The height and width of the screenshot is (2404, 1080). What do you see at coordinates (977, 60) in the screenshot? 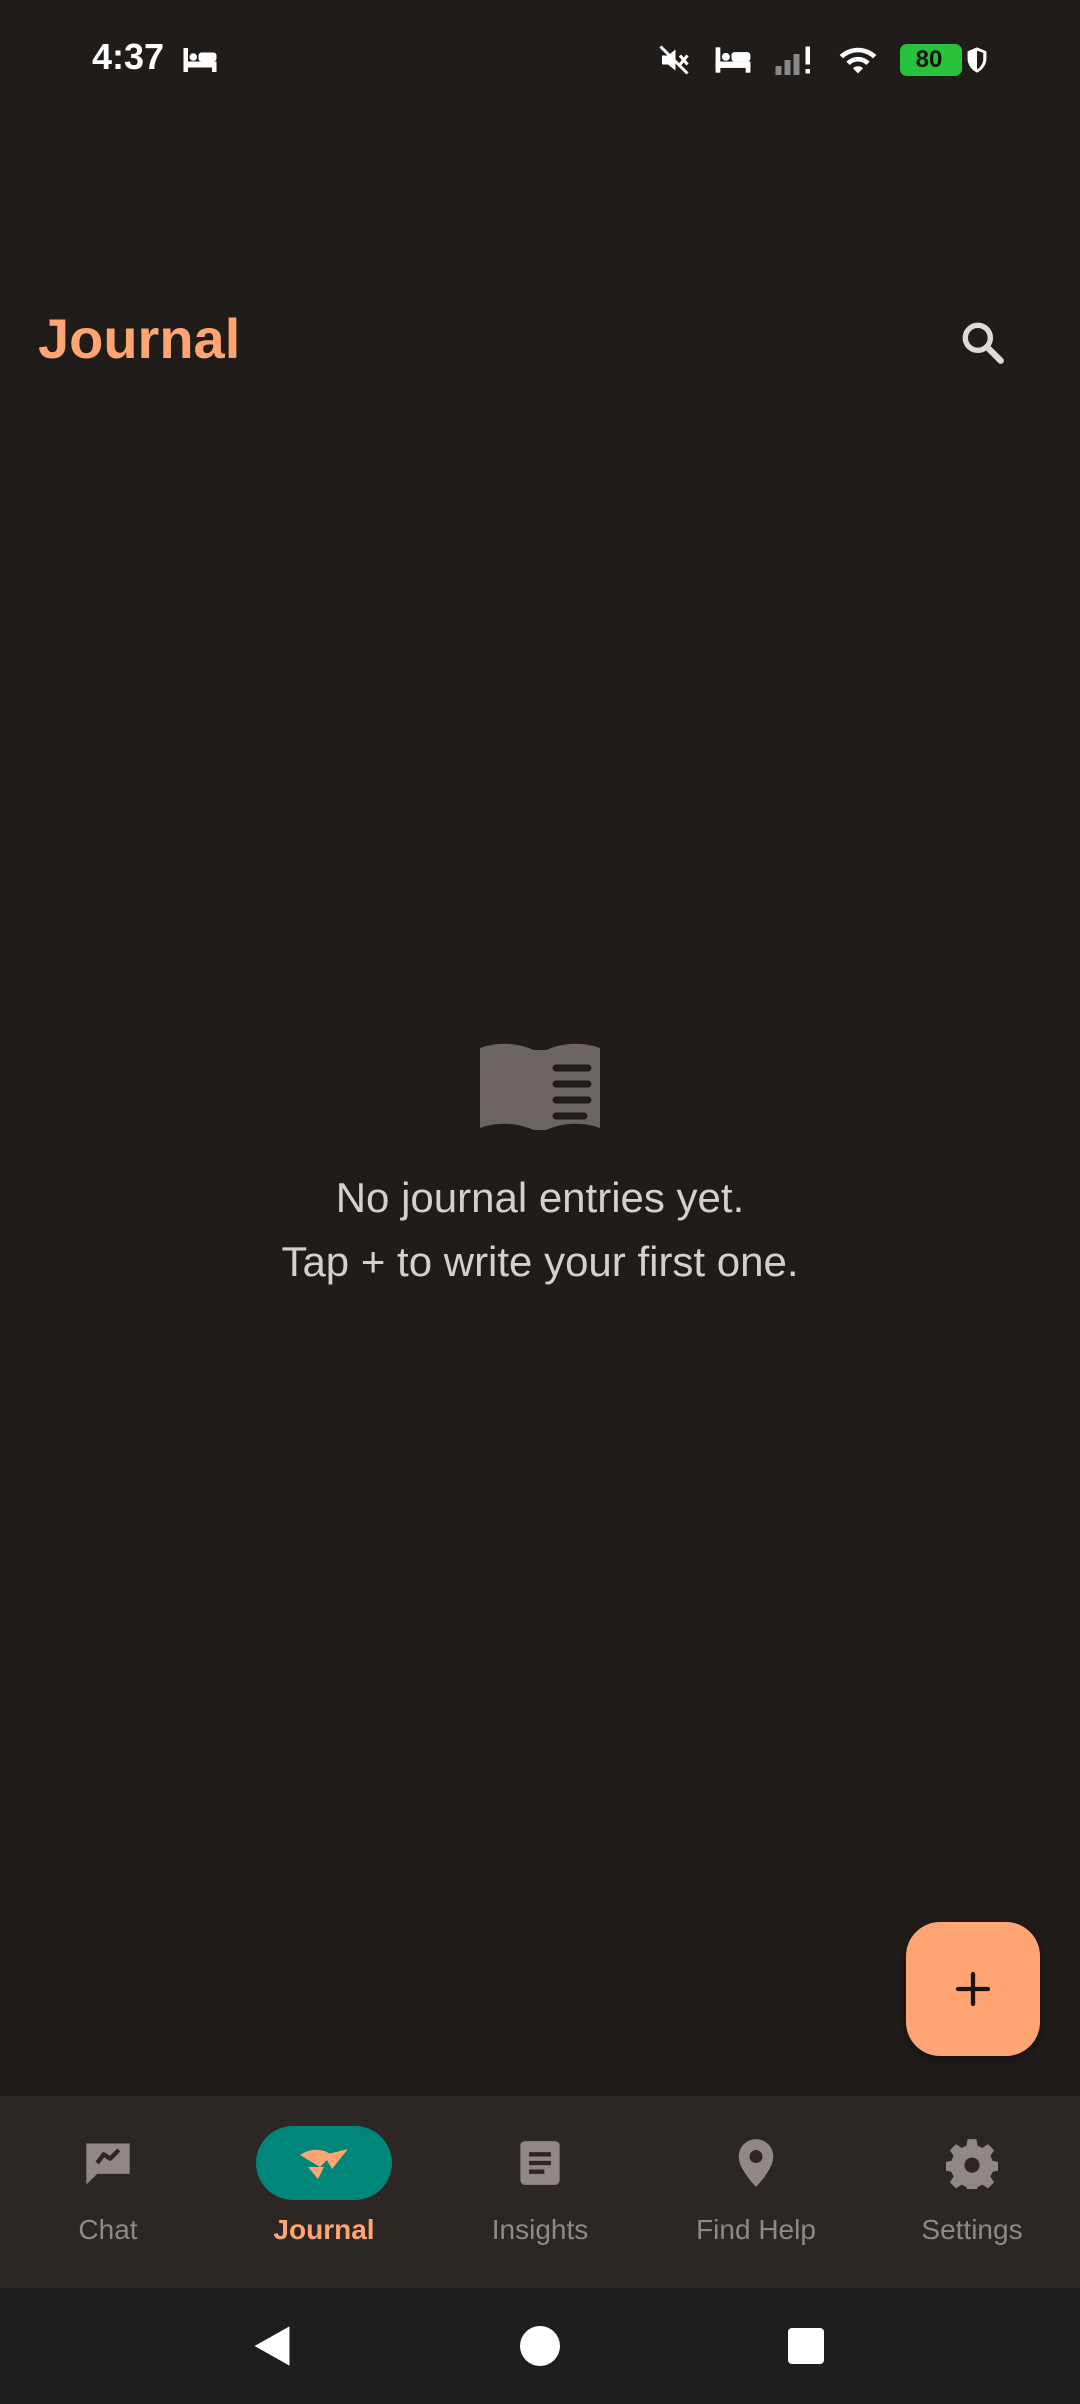
I see `shield-icon` at bounding box center [977, 60].